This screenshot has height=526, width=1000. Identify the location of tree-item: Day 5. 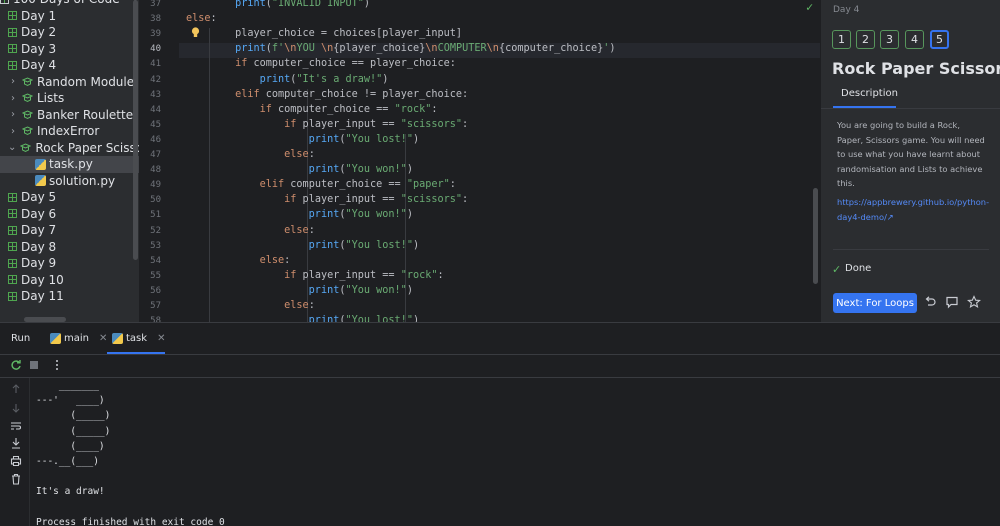
(69, 197).